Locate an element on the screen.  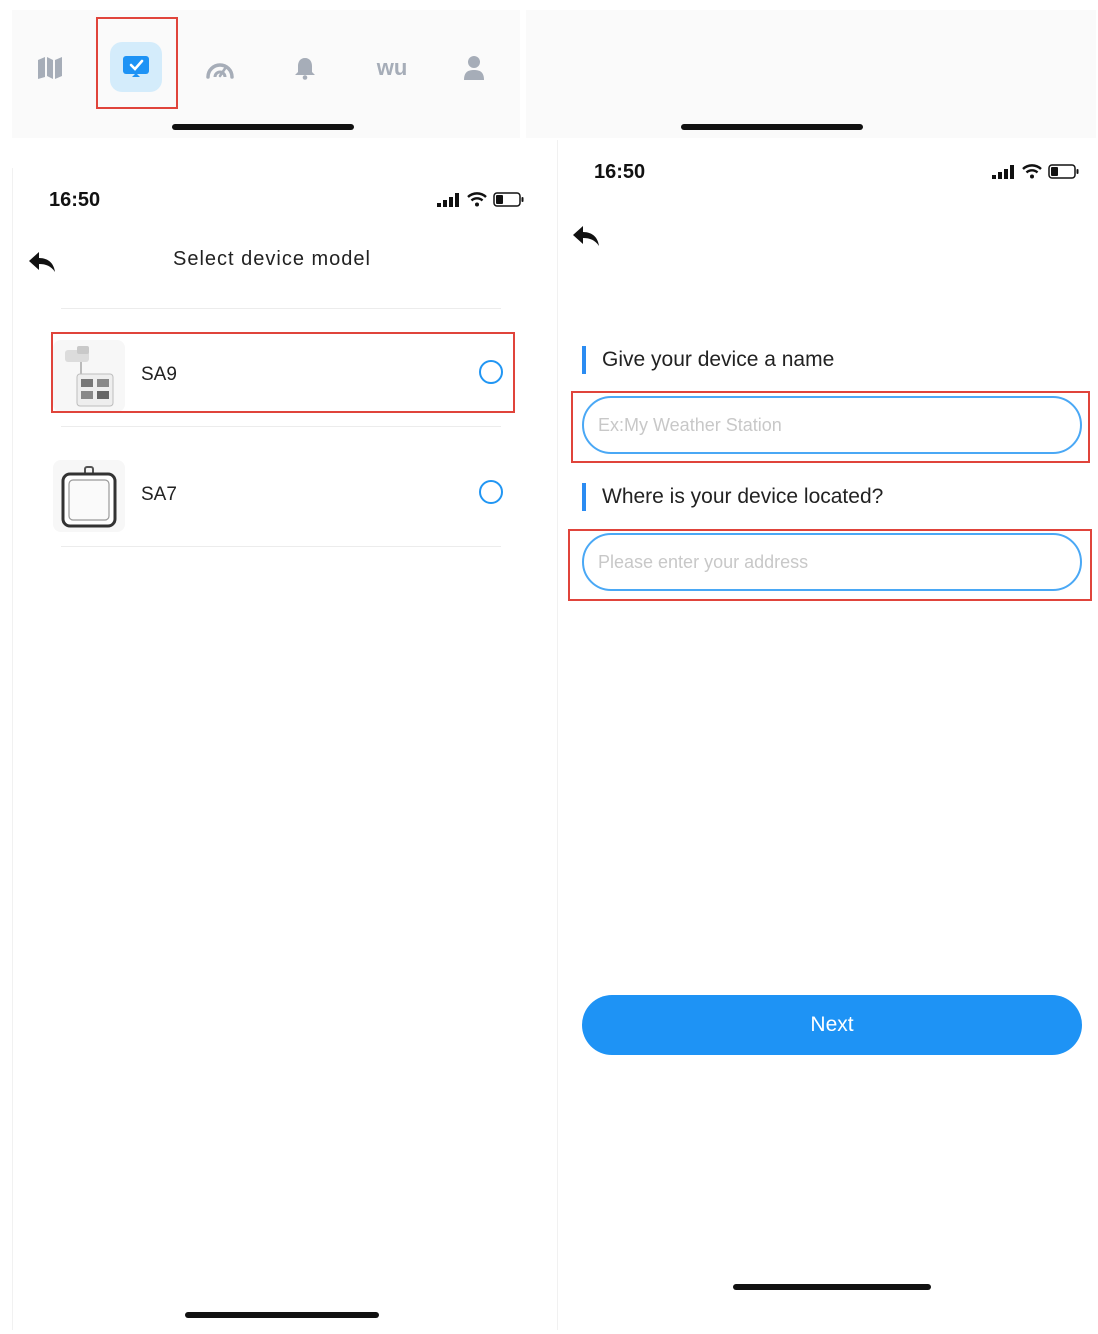
user-icon is located at coordinates (474, 68).